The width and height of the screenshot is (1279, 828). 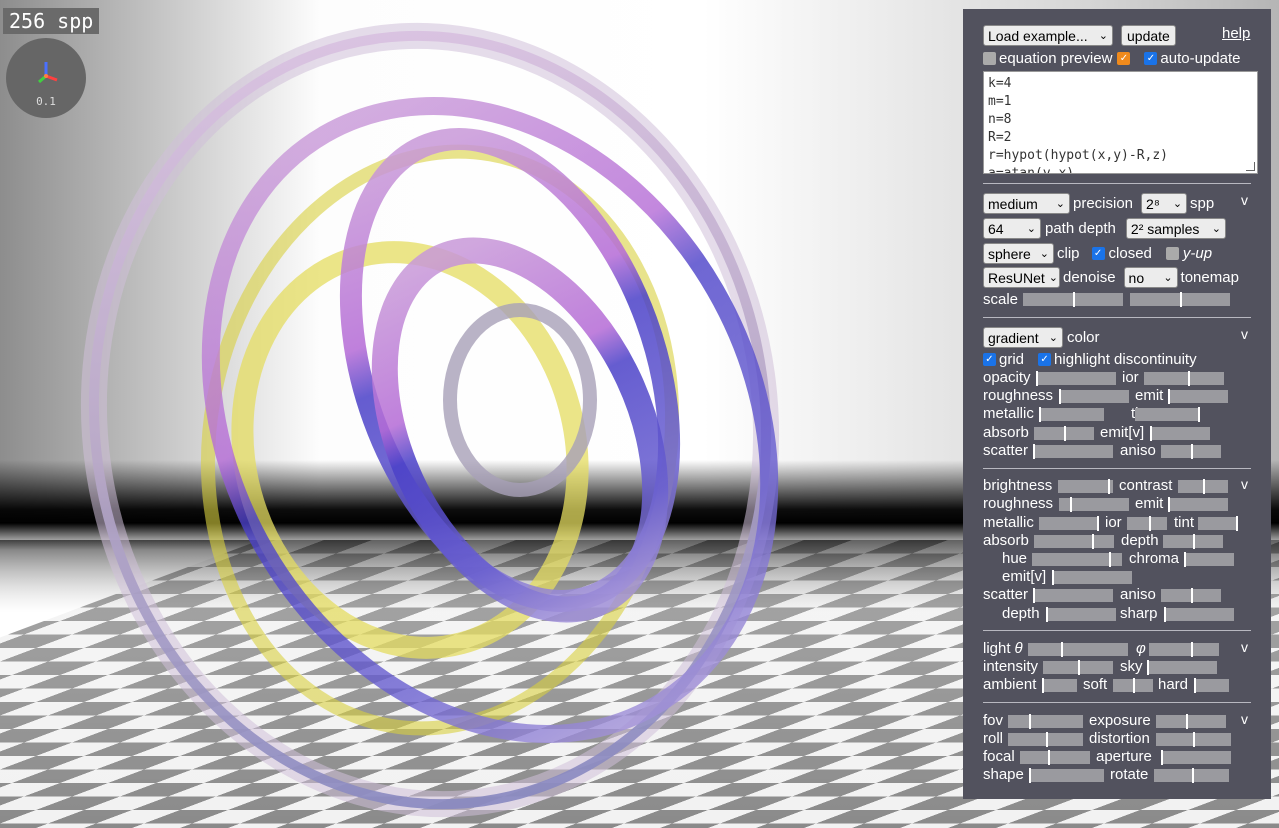 I want to click on render-collapse-toggle: v, so click(x=1244, y=200).